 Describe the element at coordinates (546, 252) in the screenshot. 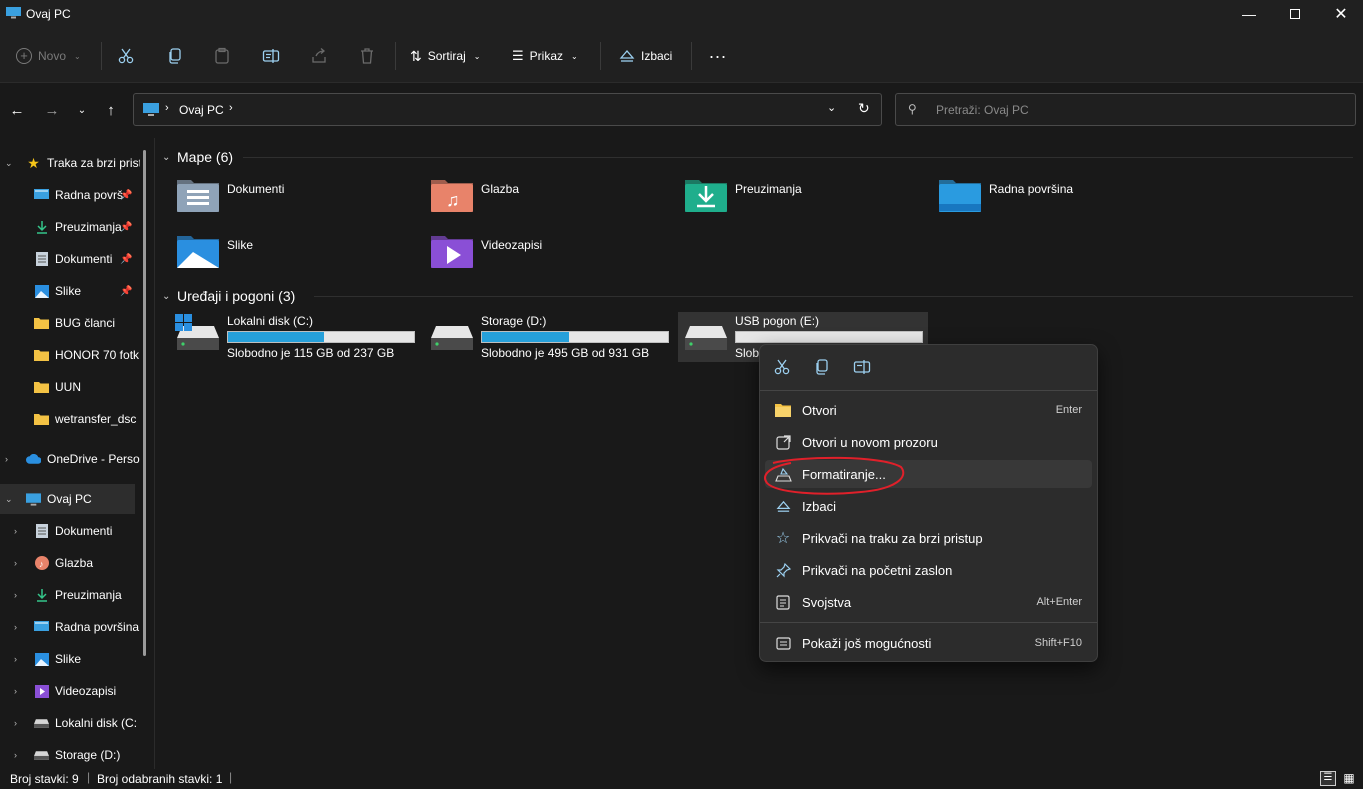

I see `folder-item: Videozapisi` at that location.